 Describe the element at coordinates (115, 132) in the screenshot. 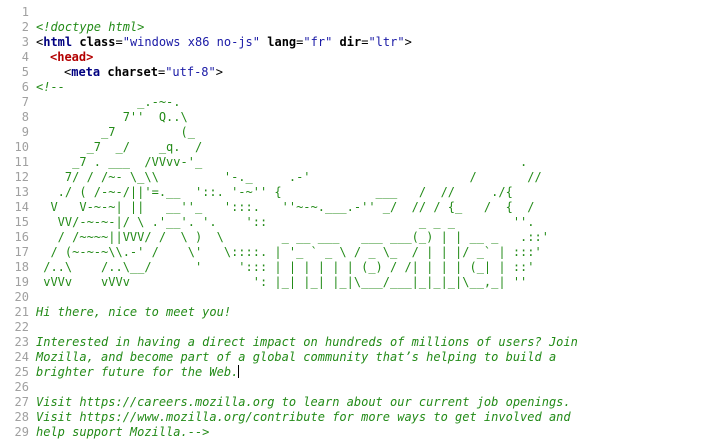

I see `ascii-art-line: _7 (_` at that location.